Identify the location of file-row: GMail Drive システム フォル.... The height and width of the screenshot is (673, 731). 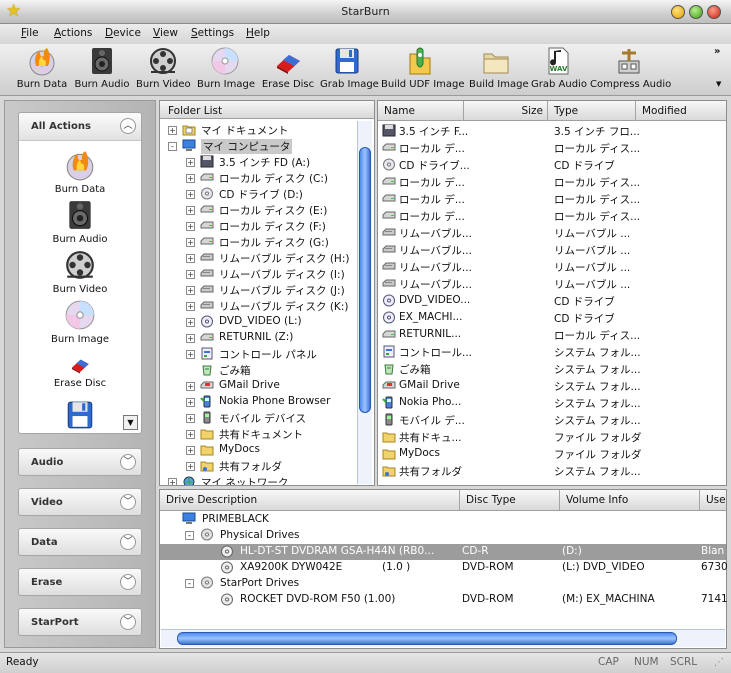
(552, 386).